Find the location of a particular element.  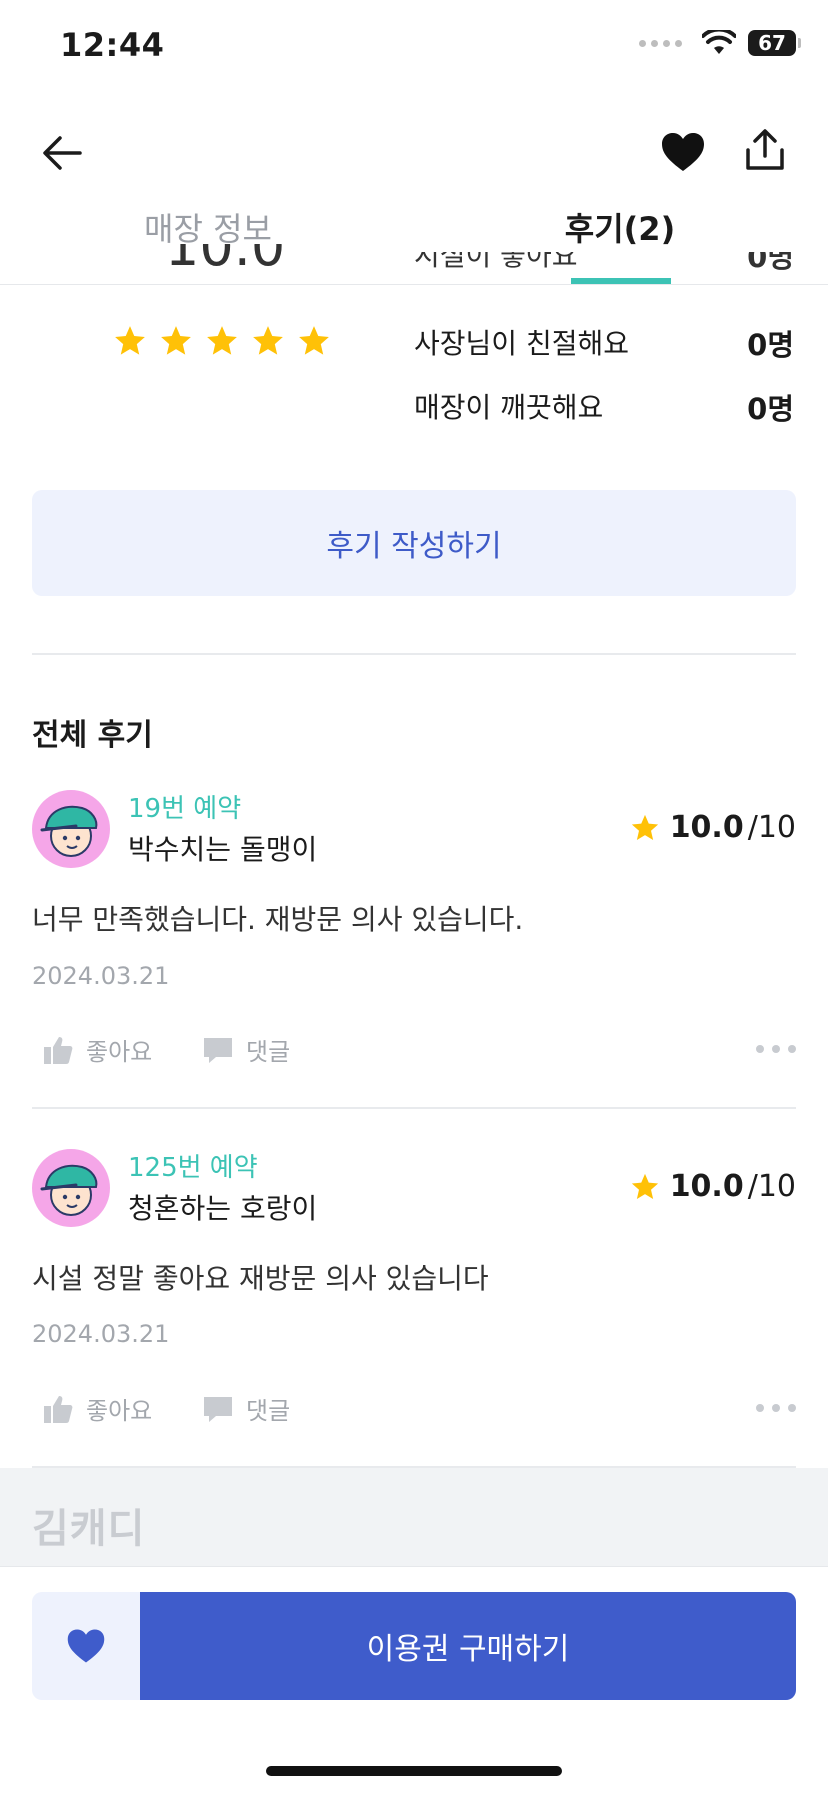

review-content: 너무 만족했습니다. 재방문 의사 있습니다. is located at coordinates (278, 919).